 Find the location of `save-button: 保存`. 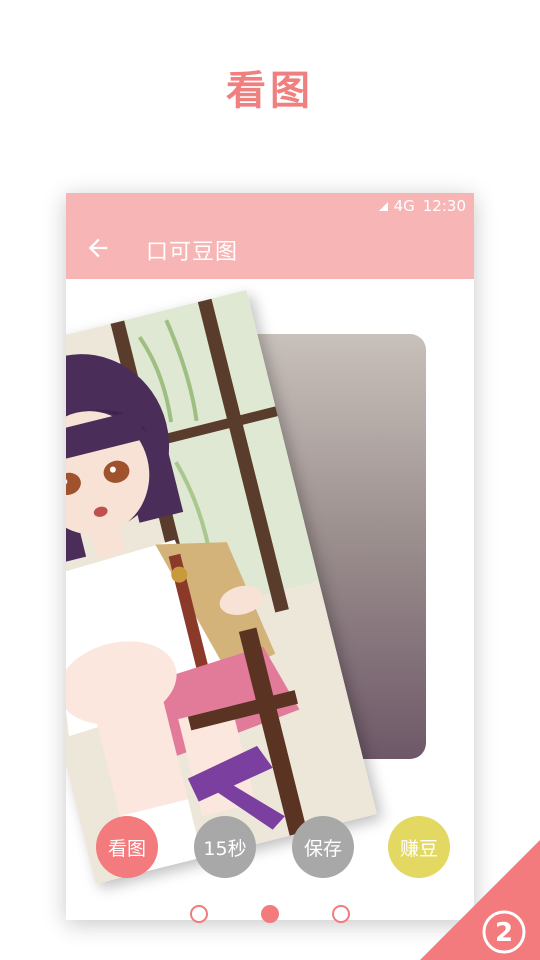

save-button: 保存 is located at coordinates (323, 847).